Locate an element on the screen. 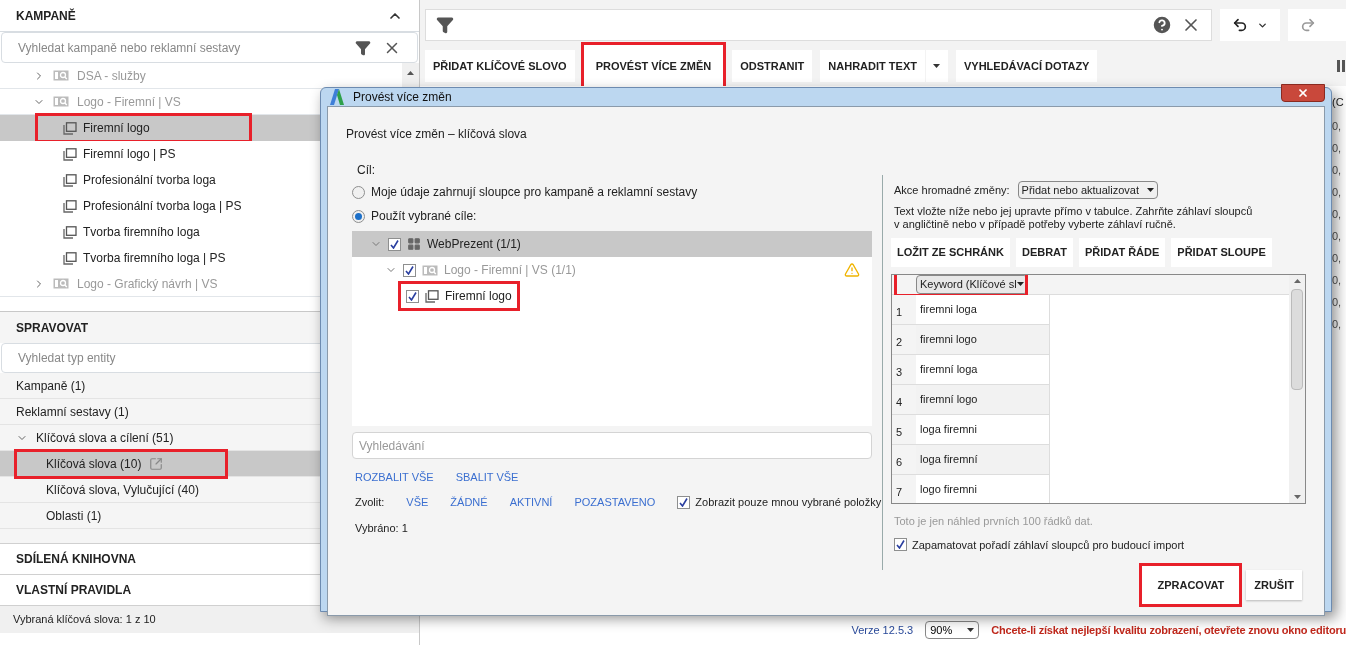  table-cell: firemní loga is located at coordinates (983, 370).